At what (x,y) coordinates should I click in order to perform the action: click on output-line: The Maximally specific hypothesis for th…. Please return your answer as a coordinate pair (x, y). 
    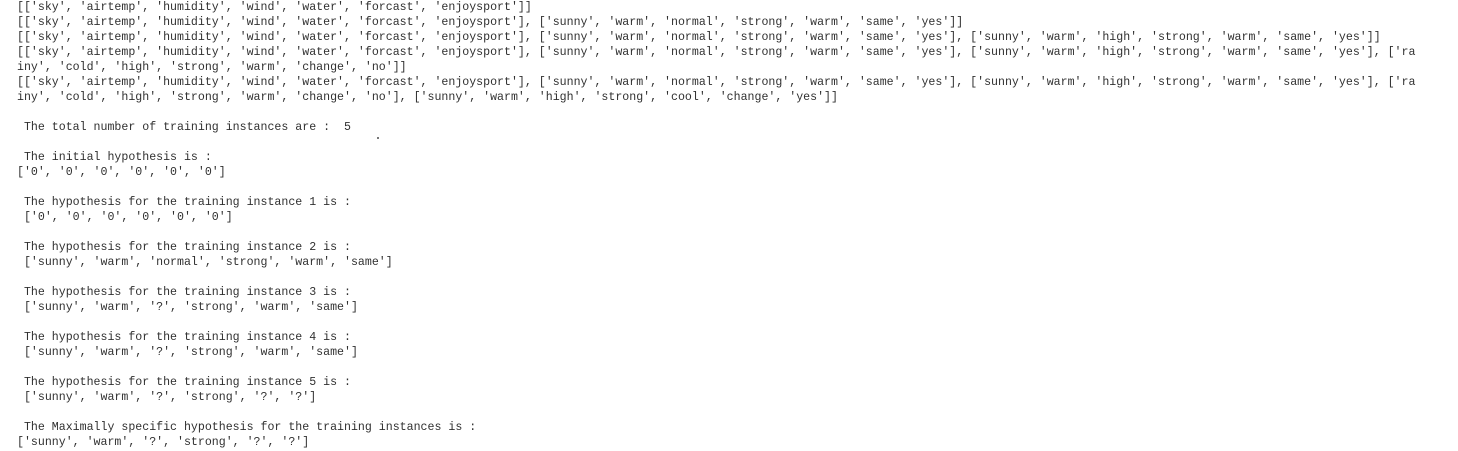
    Looking at the image, I should click on (250, 427).